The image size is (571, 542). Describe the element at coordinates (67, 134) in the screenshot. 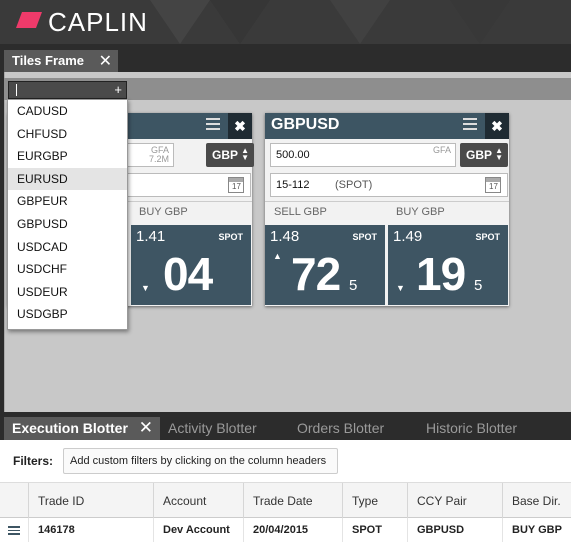

I see `pair-option: CHFUSD` at that location.